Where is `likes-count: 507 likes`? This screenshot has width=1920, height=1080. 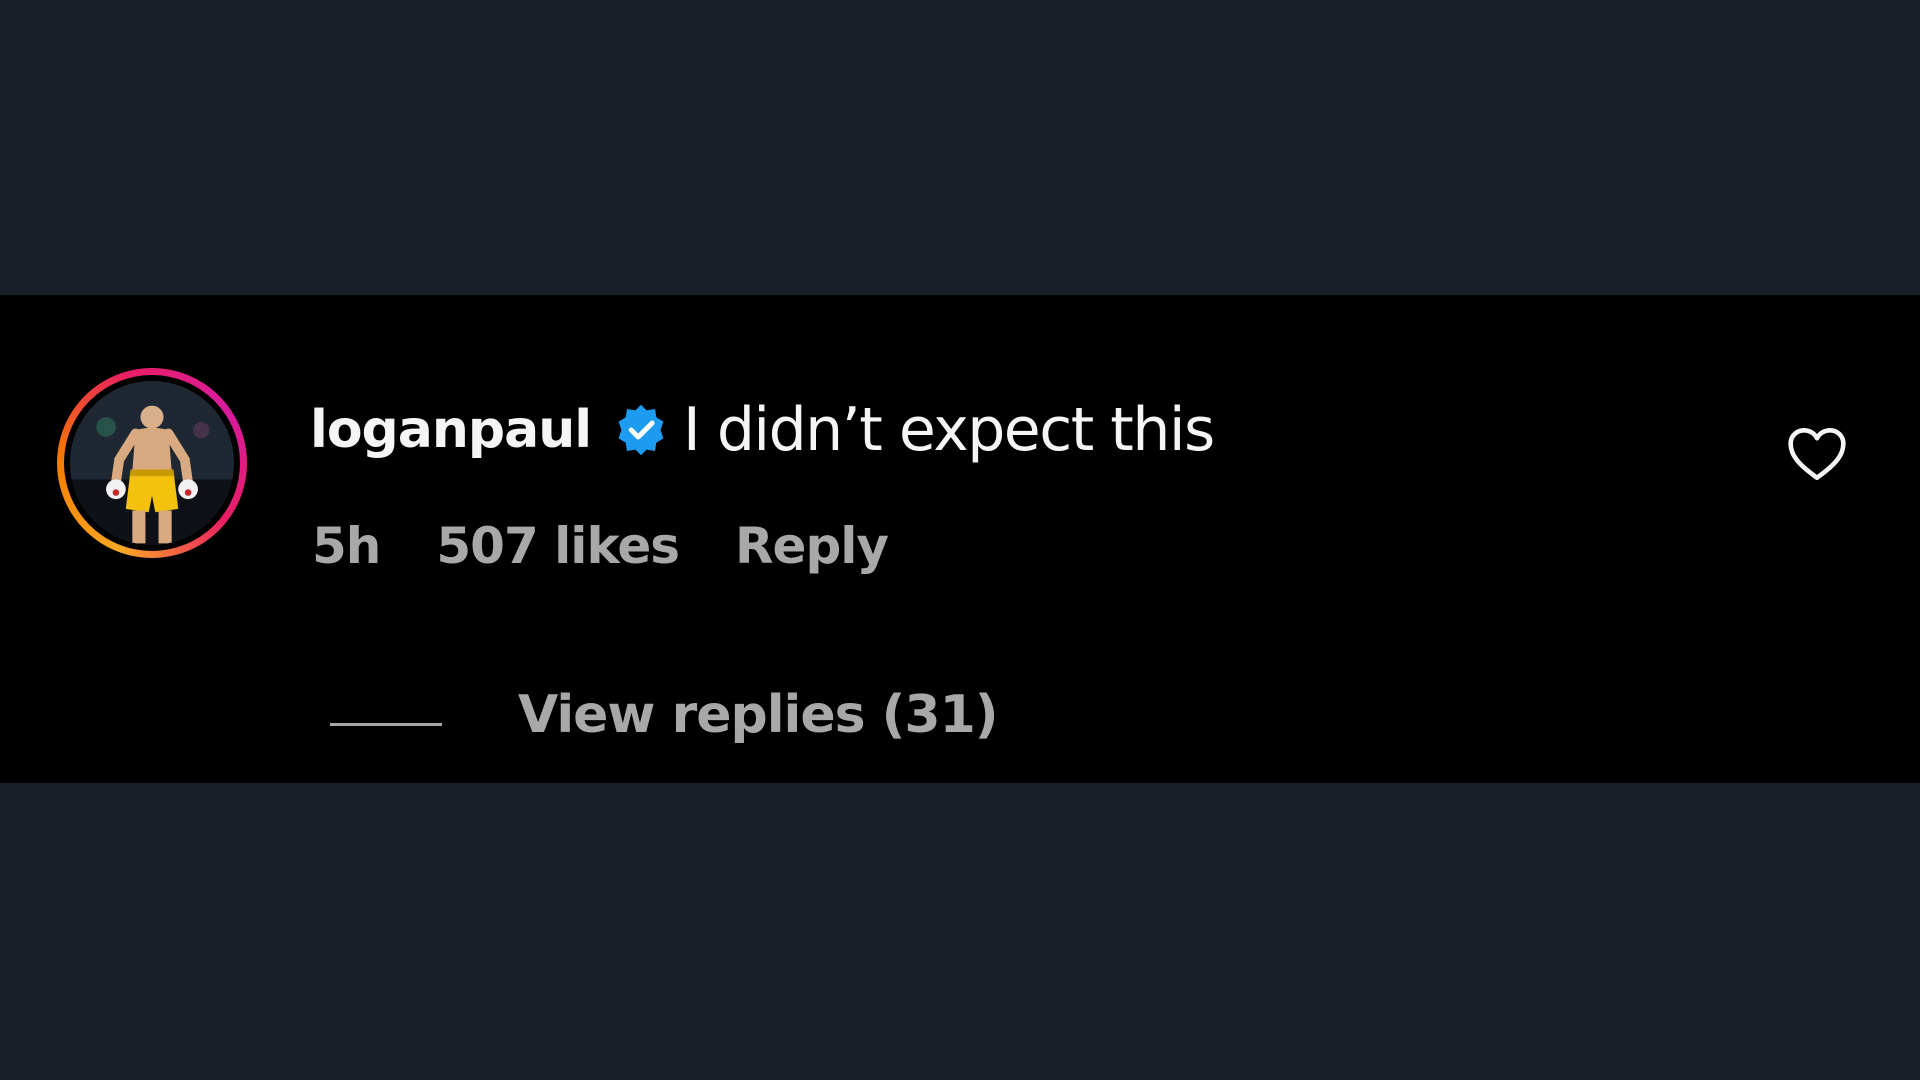 likes-count: 507 likes is located at coordinates (558, 546).